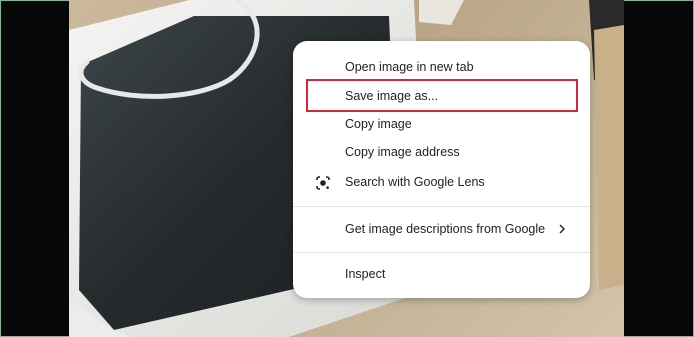 This screenshot has width=694, height=337. Describe the element at coordinates (365, 274) in the screenshot. I see `menu-item-label: Inspect` at that location.